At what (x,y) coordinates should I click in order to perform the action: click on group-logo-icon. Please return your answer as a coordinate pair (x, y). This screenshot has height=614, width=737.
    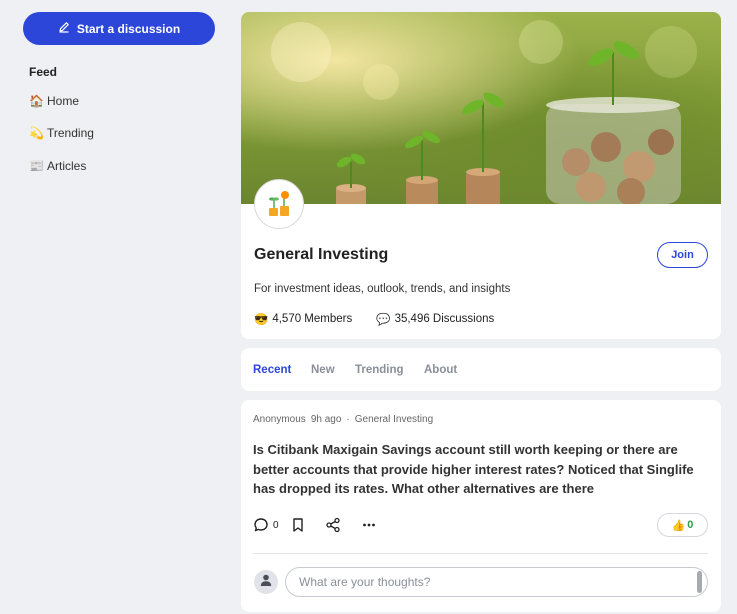
    Looking at the image, I should click on (279, 204).